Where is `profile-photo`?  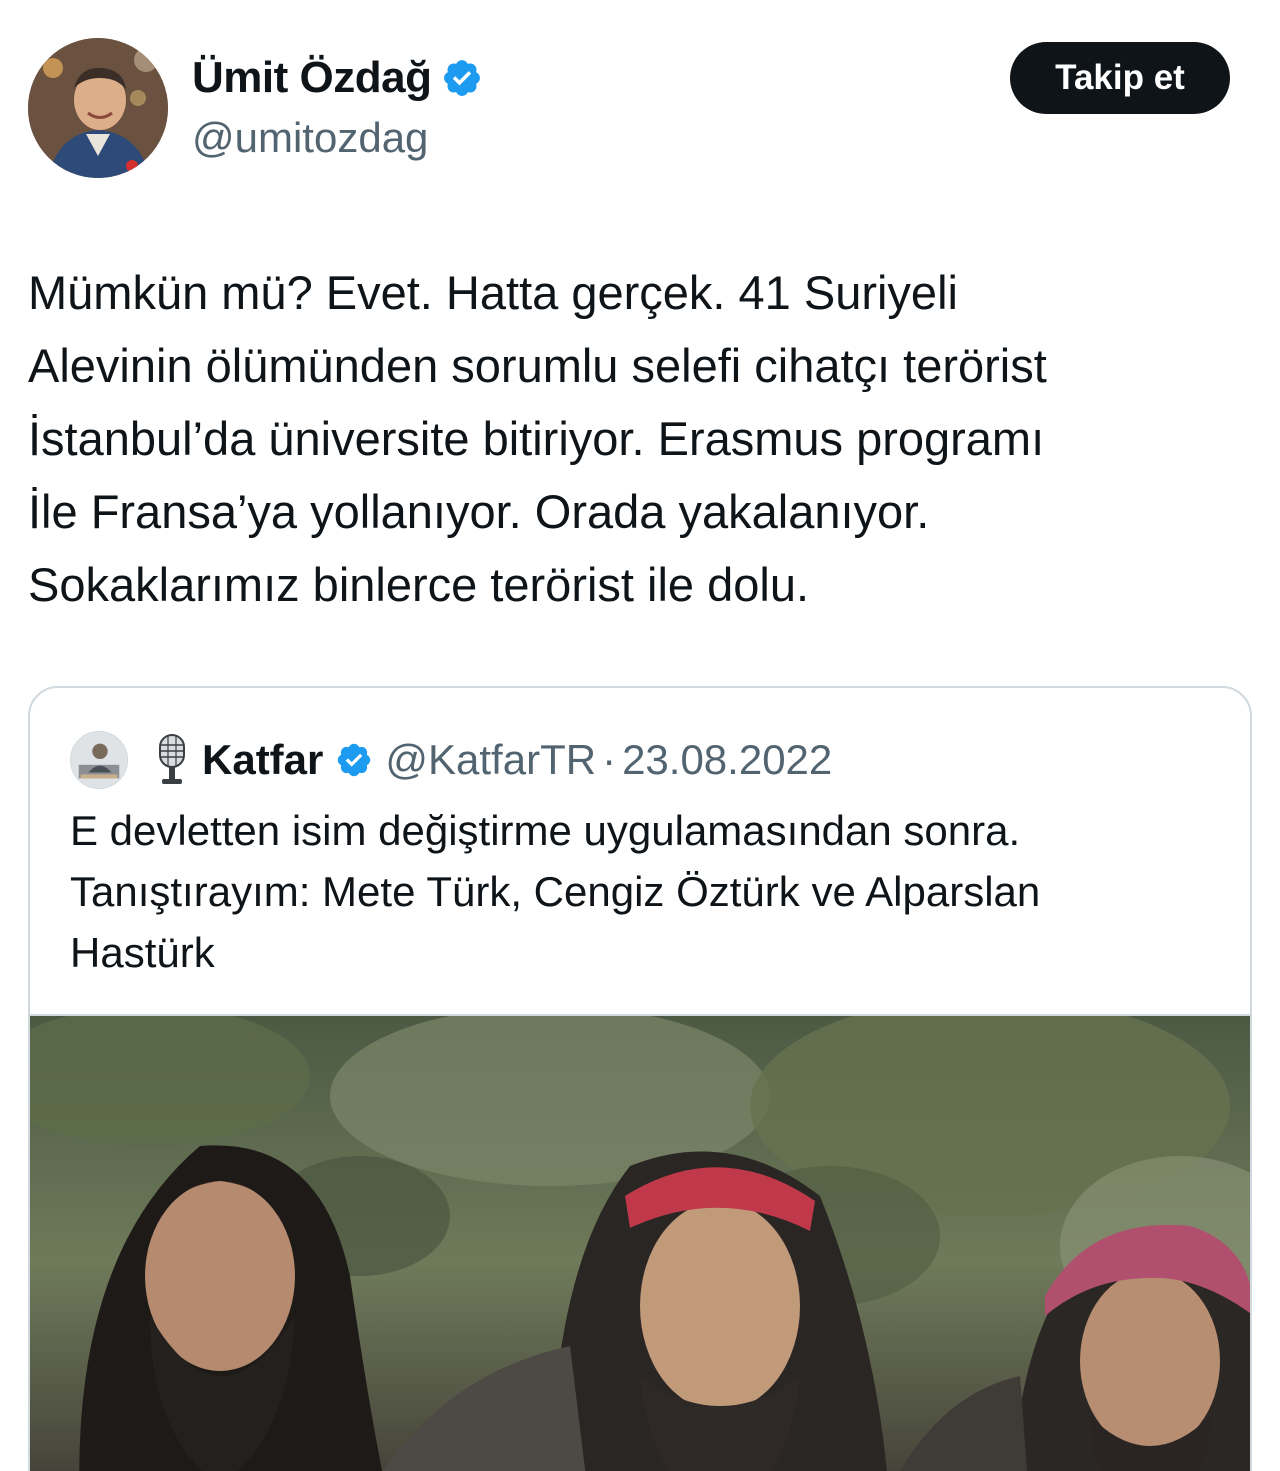 profile-photo is located at coordinates (98, 108).